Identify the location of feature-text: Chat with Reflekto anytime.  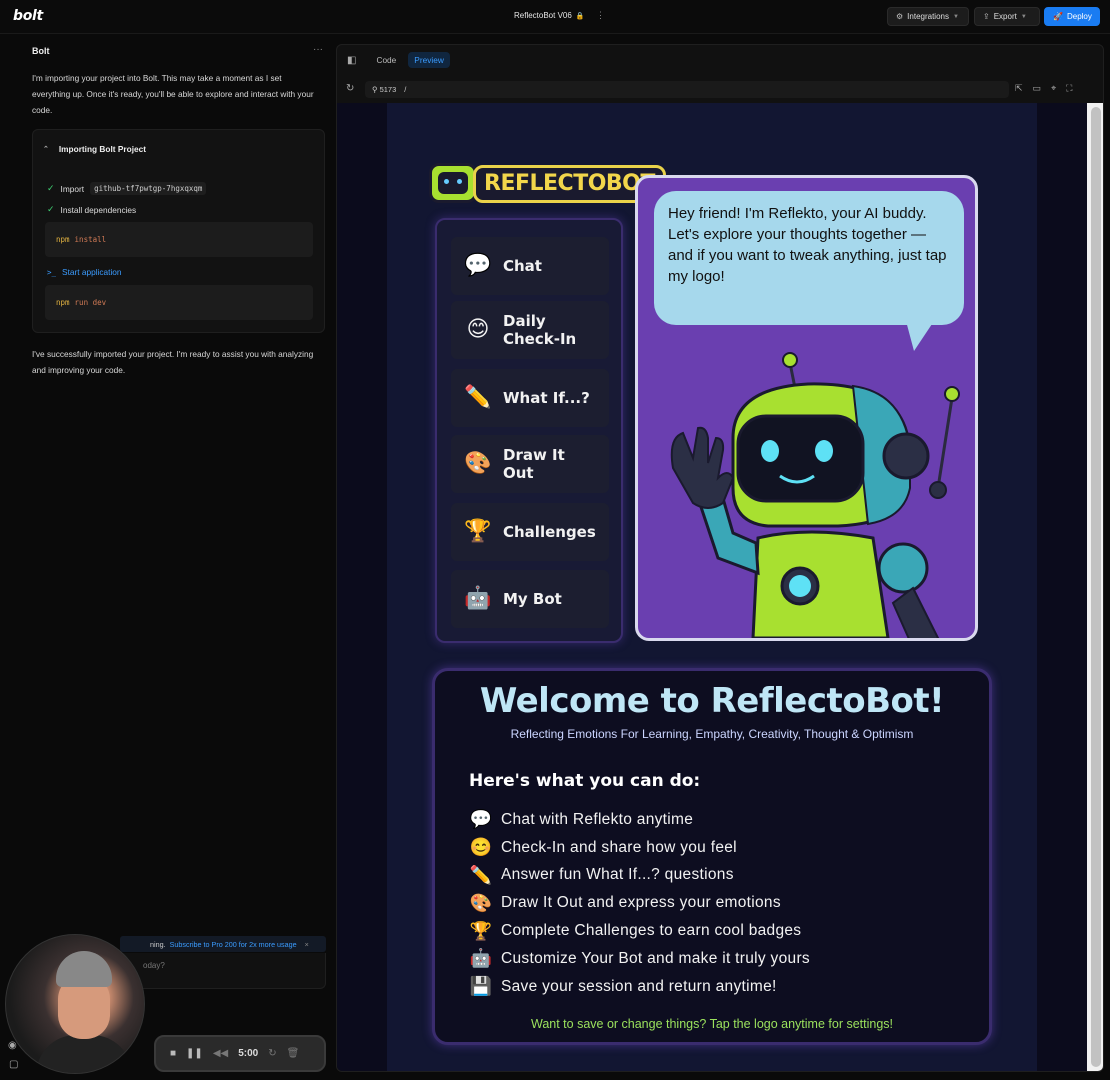
(597, 819).